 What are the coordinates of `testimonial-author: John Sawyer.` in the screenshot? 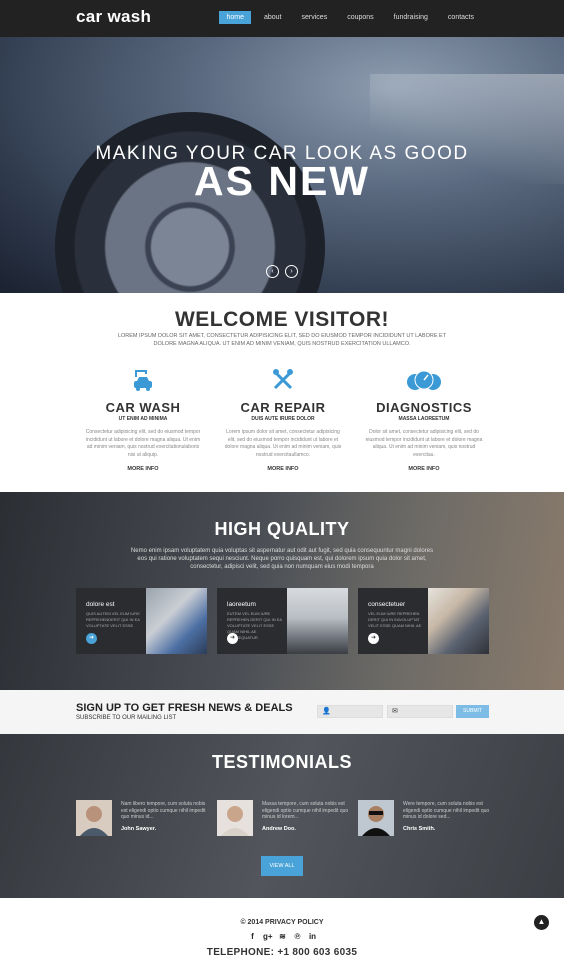 It's located at (139, 829).